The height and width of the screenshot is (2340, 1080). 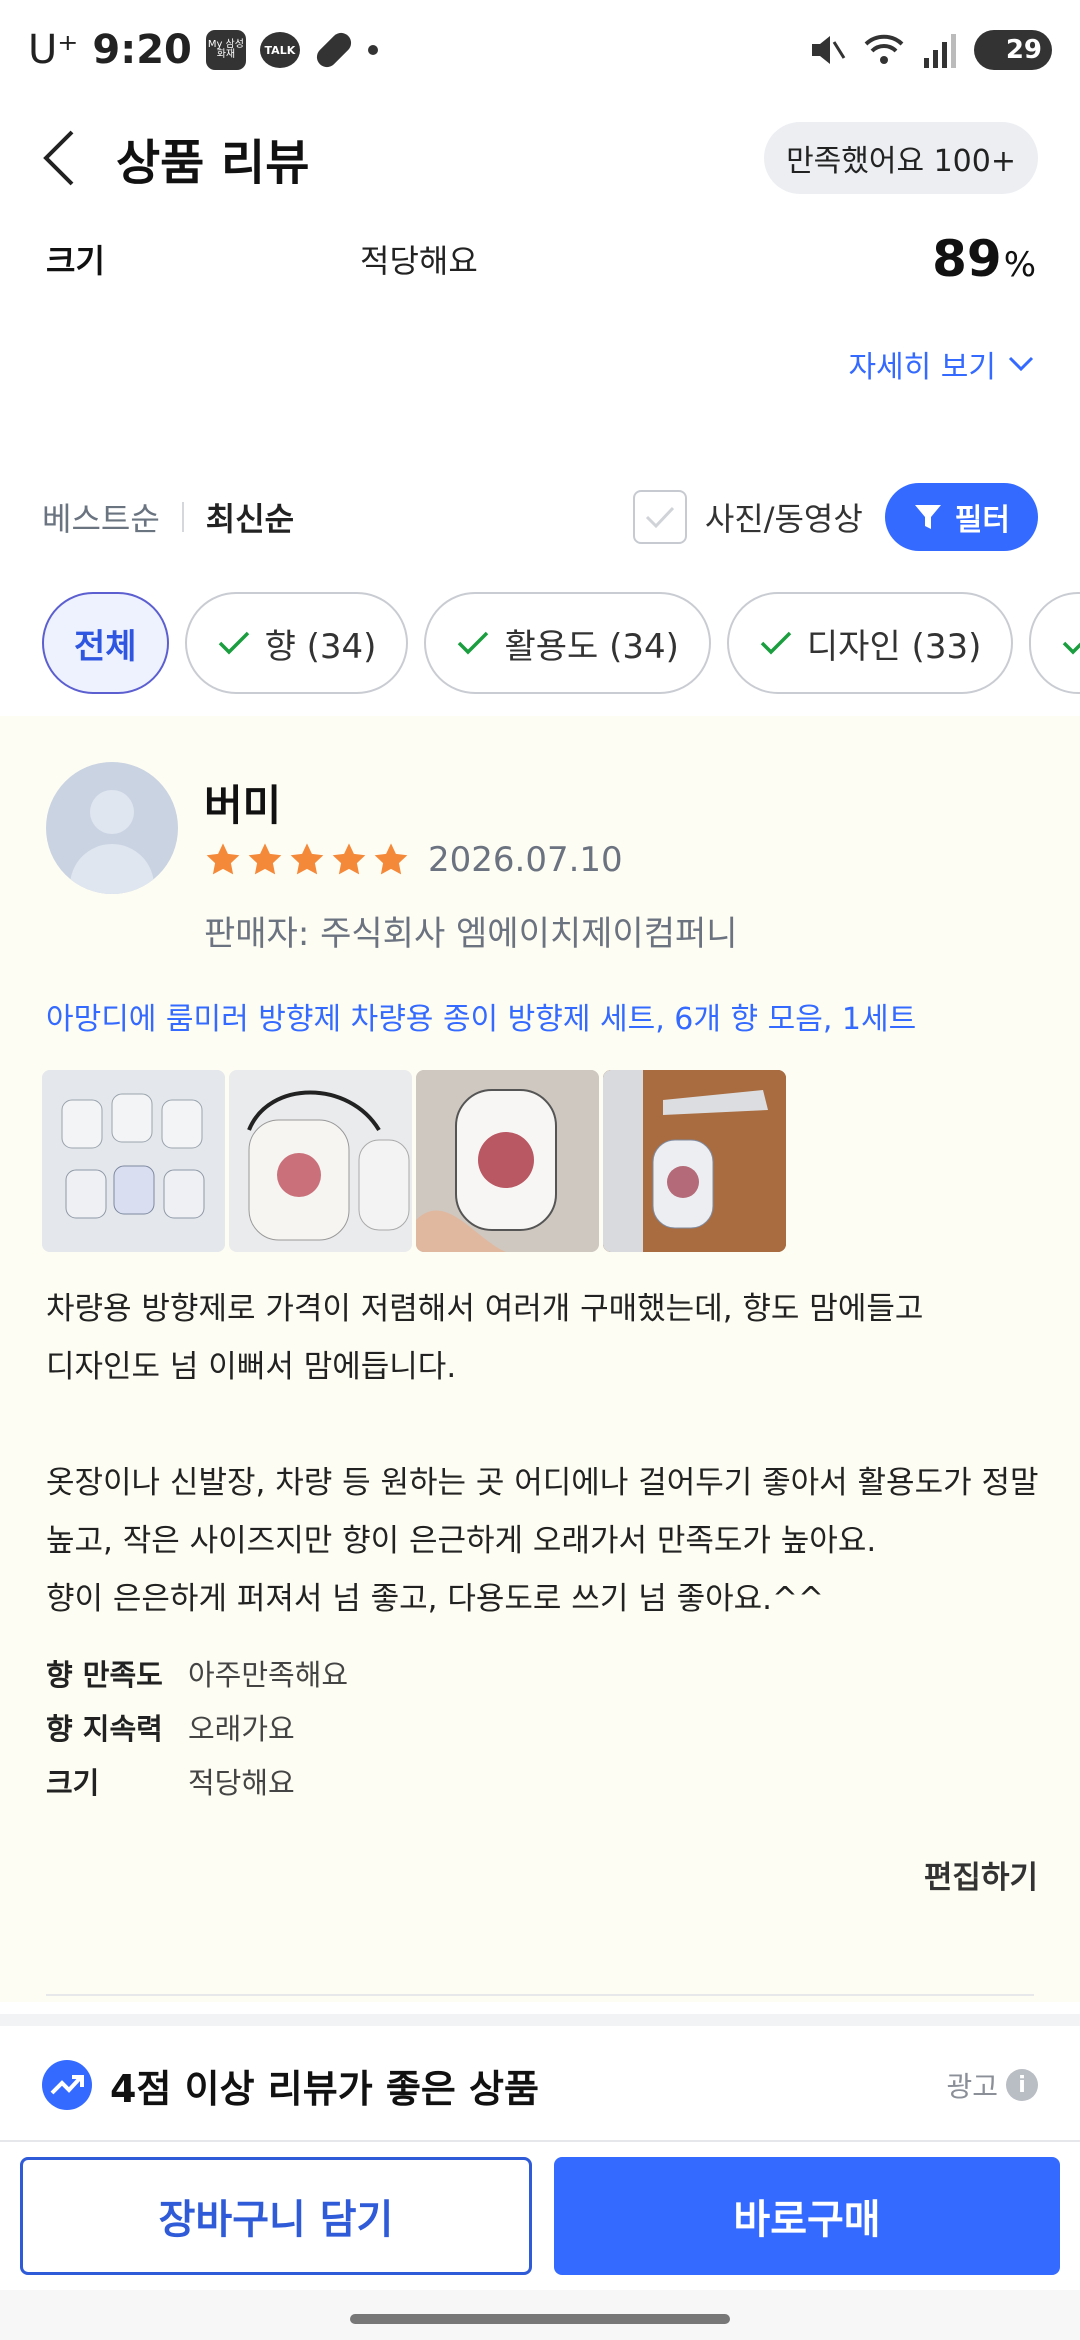 What do you see at coordinates (67, 2085) in the screenshot?
I see `trending-up-icon` at bounding box center [67, 2085].